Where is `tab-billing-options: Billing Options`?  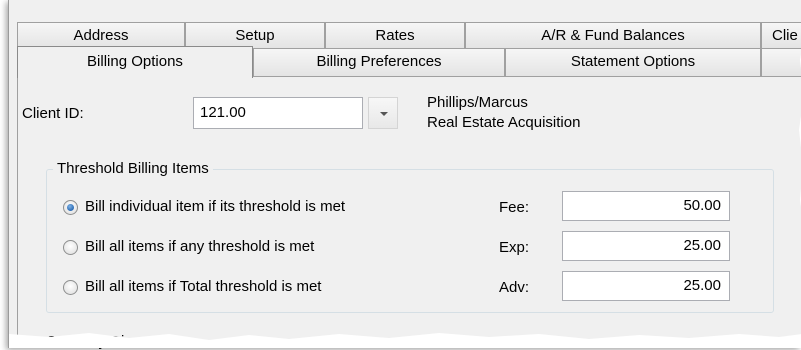 tab-billing-options: Billing Options is located at coordinates (135, 62).